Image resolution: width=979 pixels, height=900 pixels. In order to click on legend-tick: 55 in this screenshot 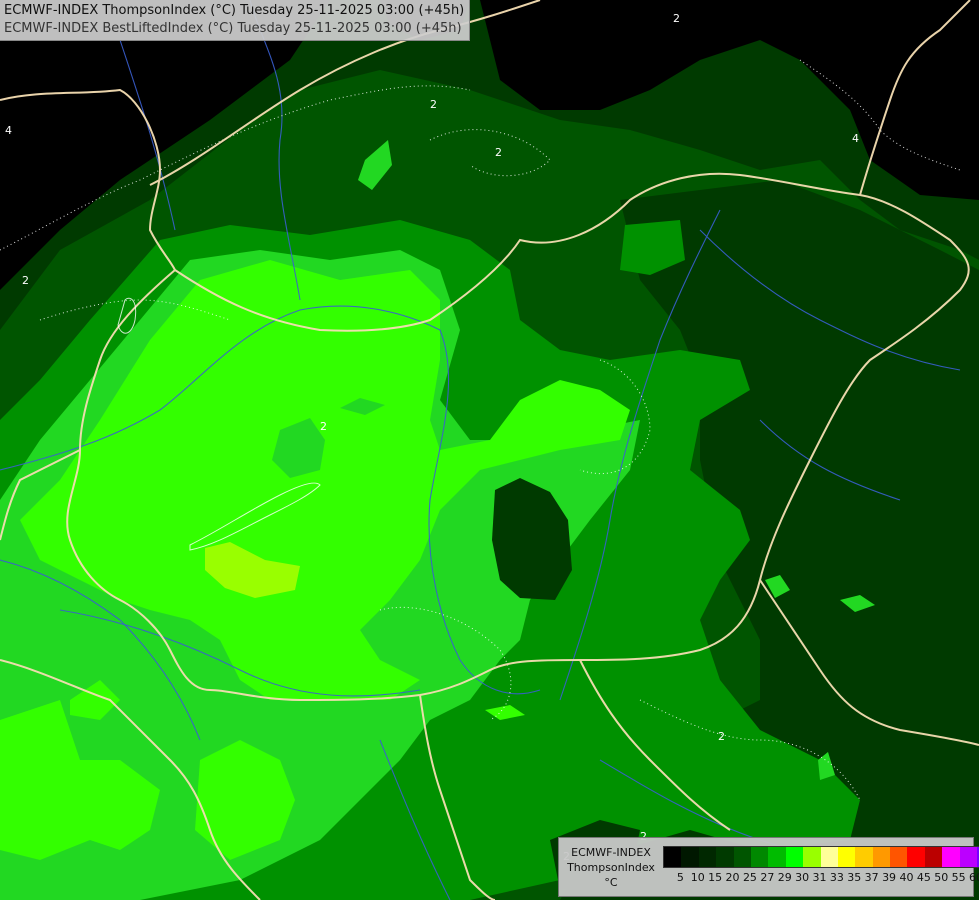, I will do `click(958, 877)`.